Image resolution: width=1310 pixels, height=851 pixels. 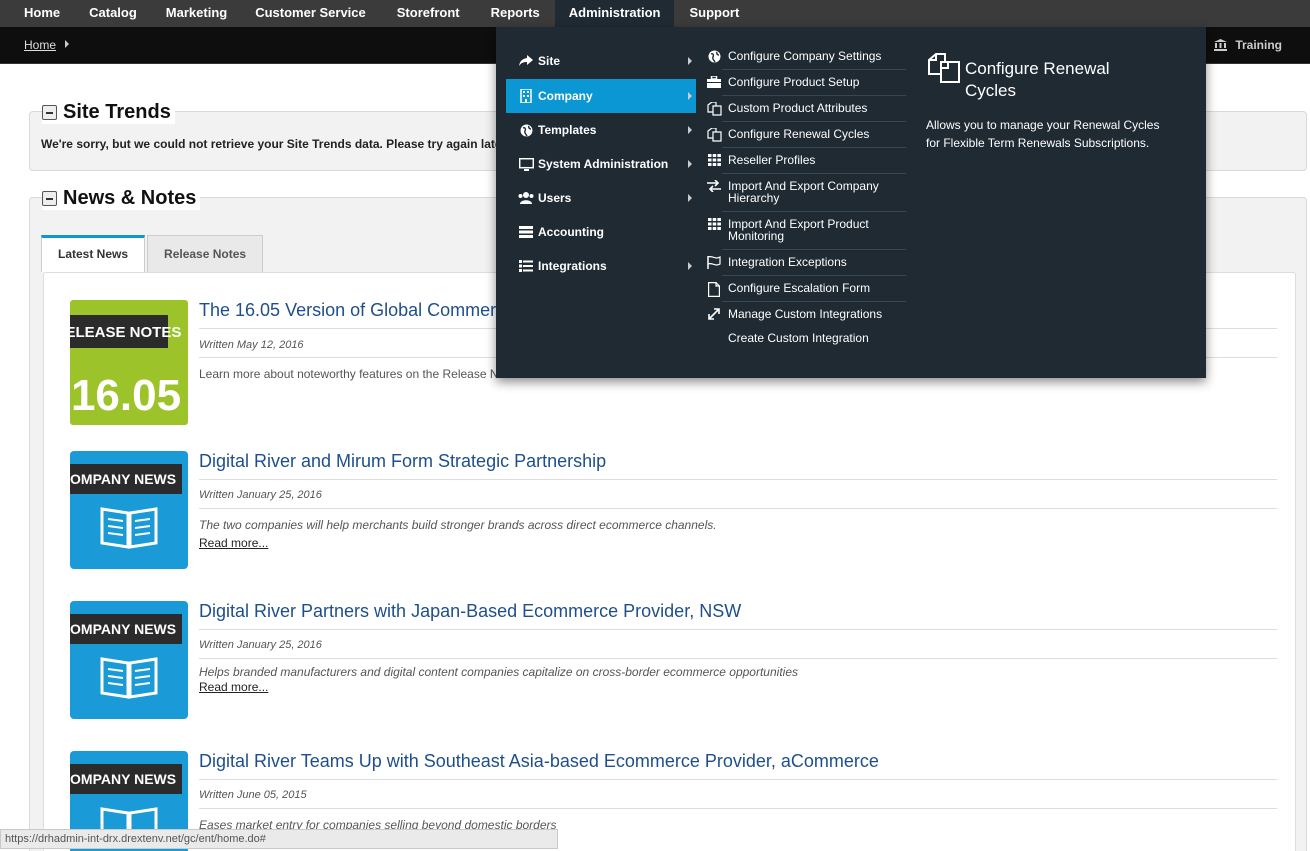 I want to click on nav-customer-service: Customer Service, so click(x=312, y=13).